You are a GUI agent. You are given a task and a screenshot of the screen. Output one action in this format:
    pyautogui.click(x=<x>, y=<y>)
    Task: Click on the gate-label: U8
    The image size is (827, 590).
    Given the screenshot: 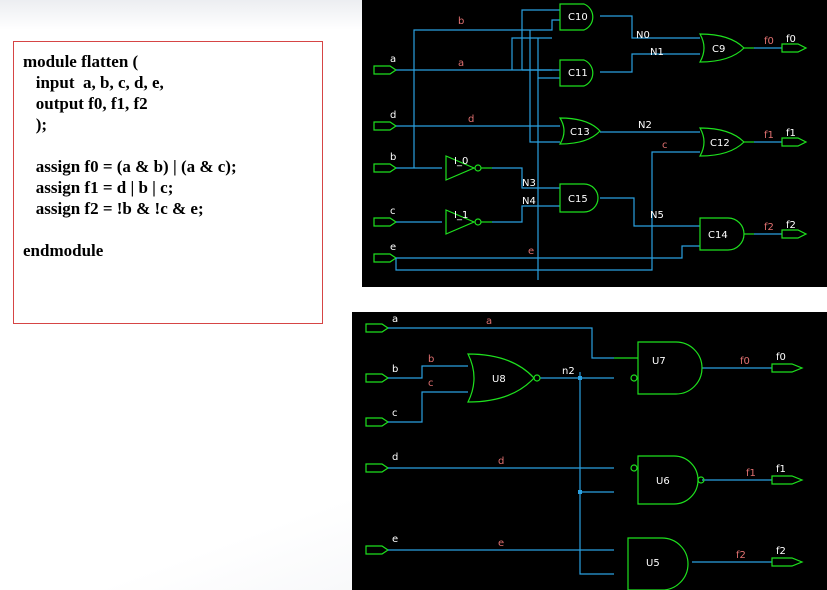 What is the action you would take?
    pyautogui.click(x=499, y=379)
    